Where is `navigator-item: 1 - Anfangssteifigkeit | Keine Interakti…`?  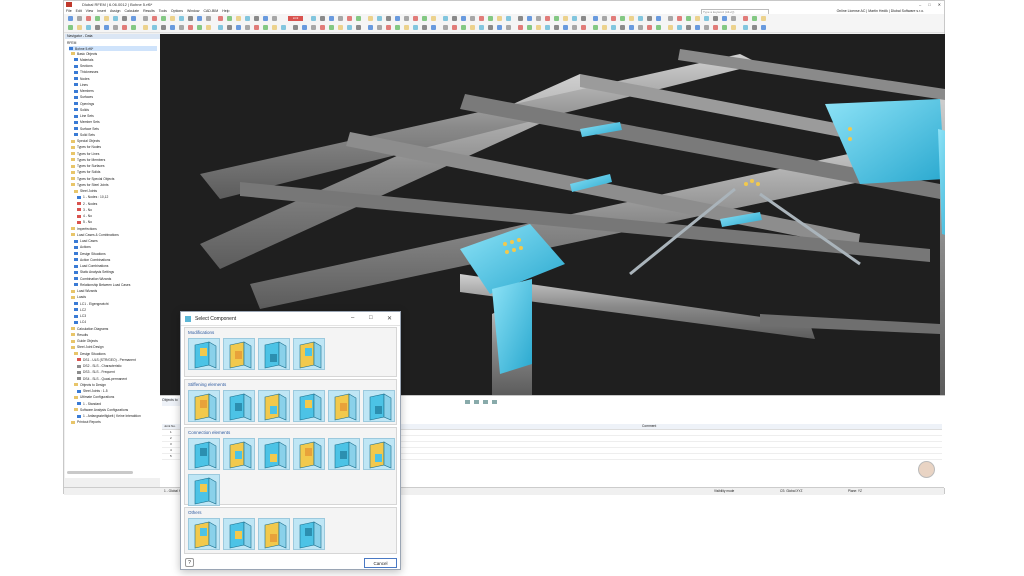 navigator-item: 1 - Anfangssteifigkeit | Keine Interakti… is located at coordinates (109, 416).